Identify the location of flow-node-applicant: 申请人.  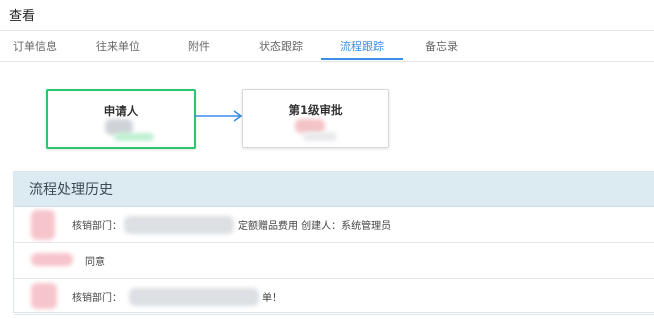
(121, 119).